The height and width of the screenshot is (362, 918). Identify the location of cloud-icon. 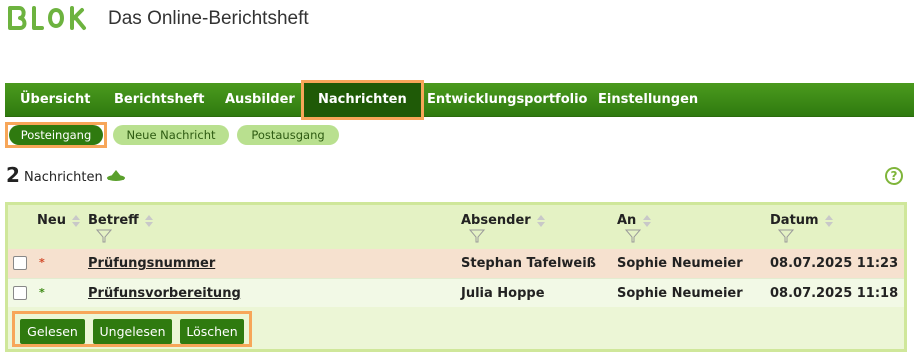
(116, 174).